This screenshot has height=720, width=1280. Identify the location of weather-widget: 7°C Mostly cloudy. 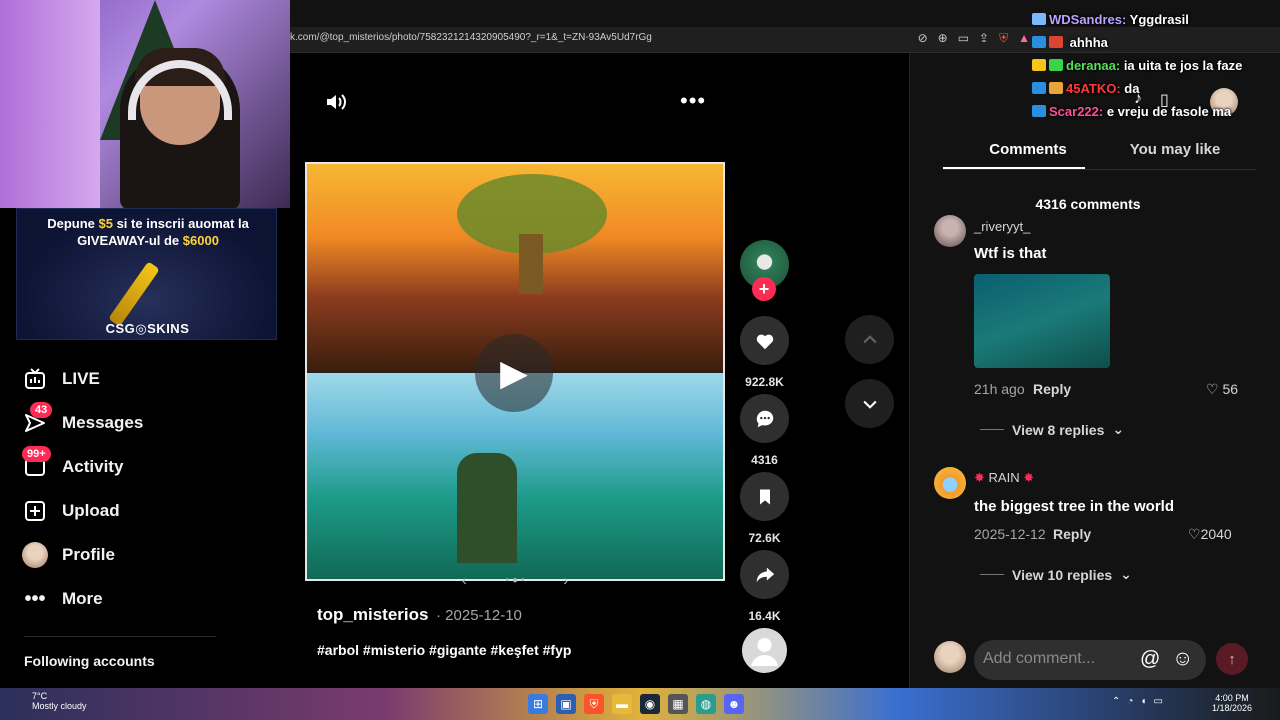
(48, 701).